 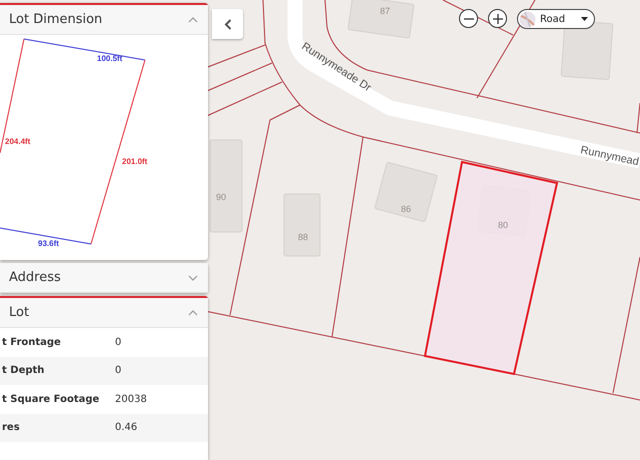 I want to click on house-number: 86, so click(x=406, y=209).